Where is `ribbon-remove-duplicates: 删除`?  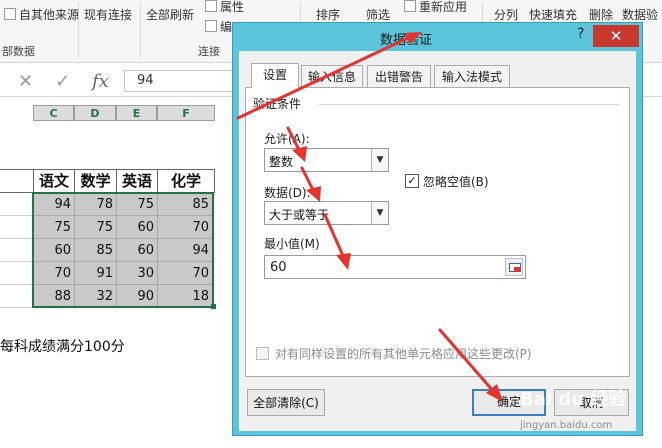
ribbon-remove-duplicates: 删除 is located at coordinates (601, 14).